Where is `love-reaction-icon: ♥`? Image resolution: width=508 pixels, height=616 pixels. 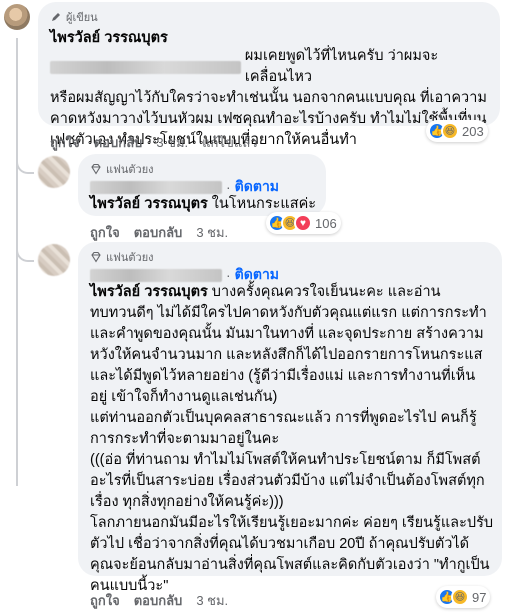 love-reaction-icon: ♥ is located at coordinates (303, 223).